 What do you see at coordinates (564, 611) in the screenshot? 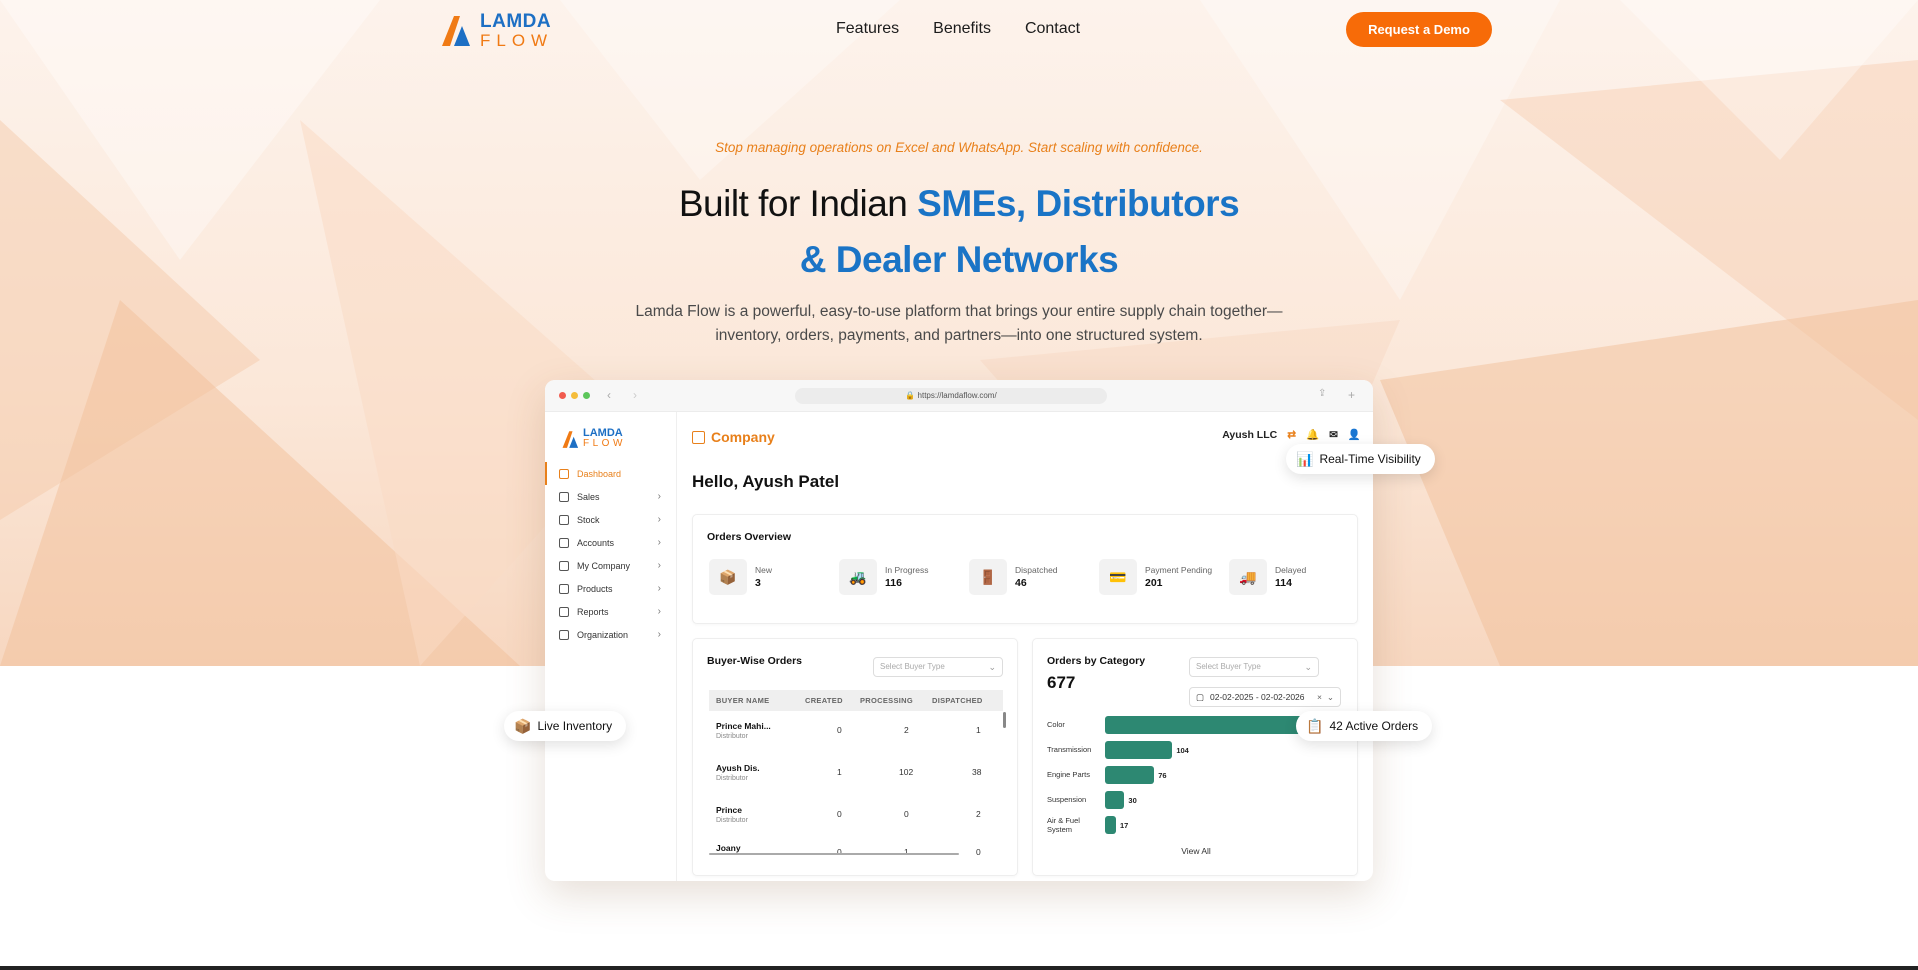
I see `reports-icon` at bounding box center [564, 611].